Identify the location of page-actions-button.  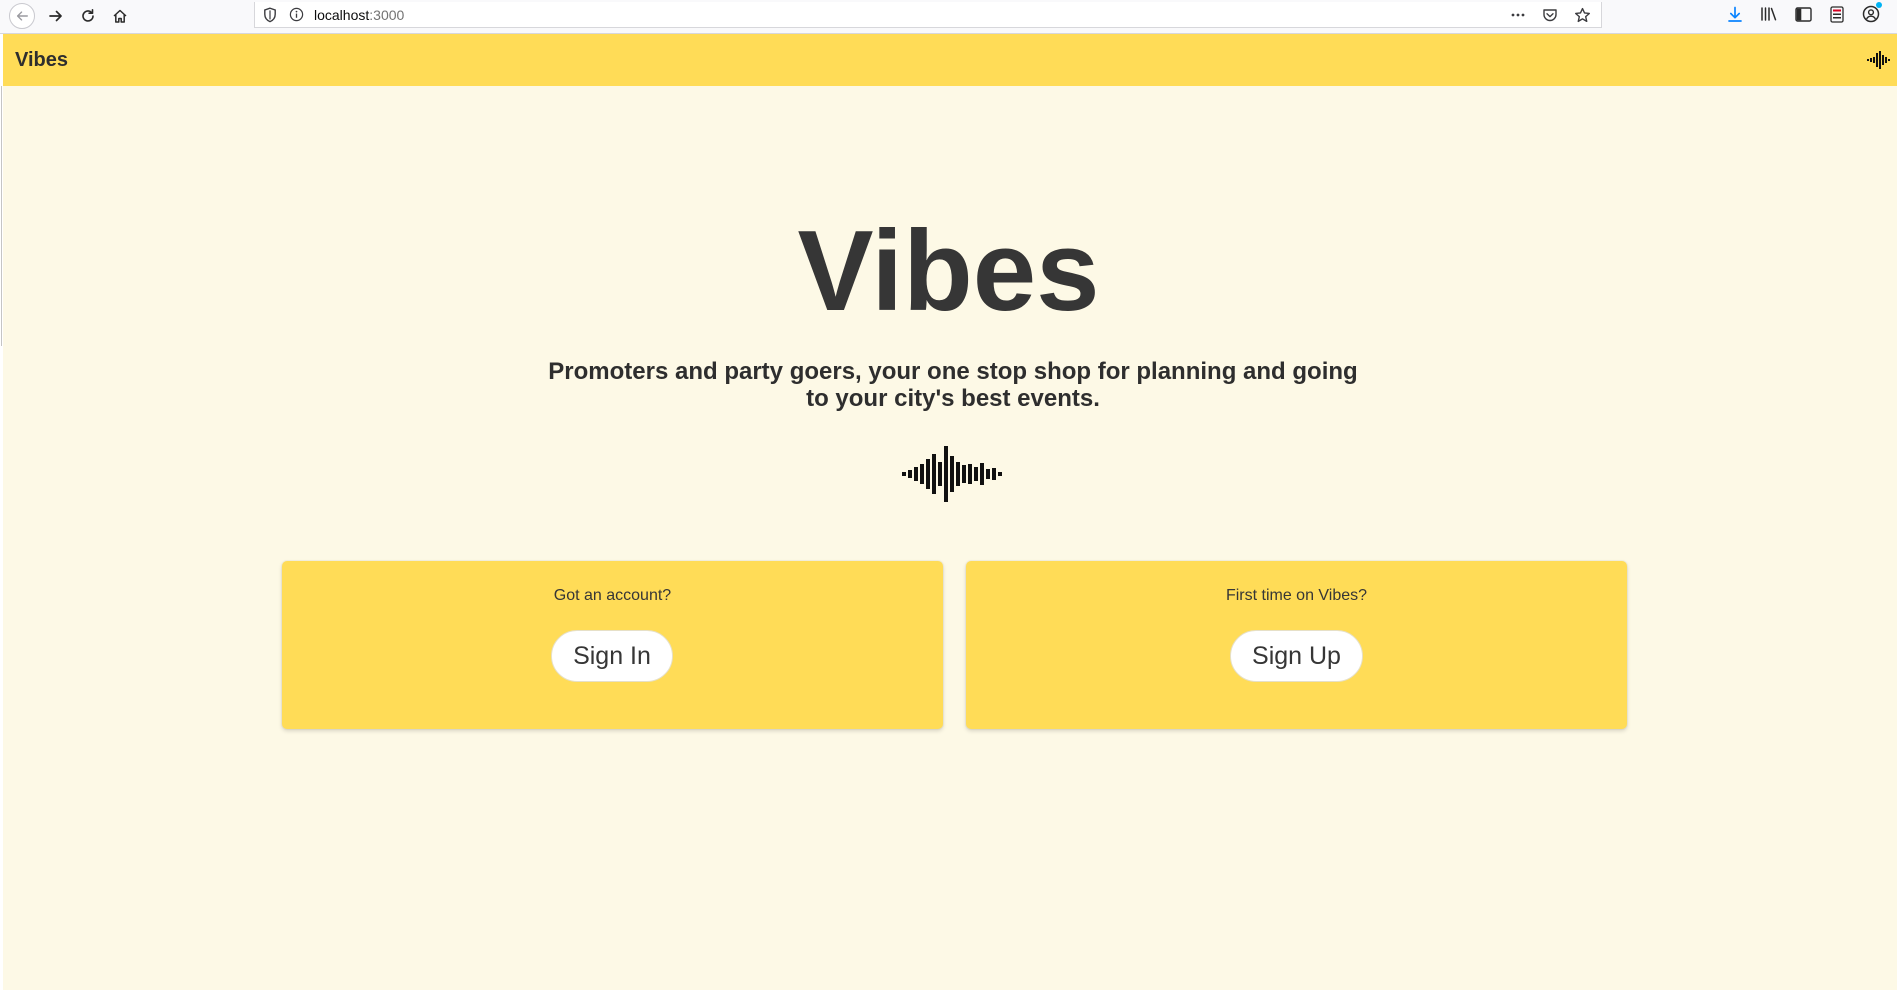
(1518, 15).